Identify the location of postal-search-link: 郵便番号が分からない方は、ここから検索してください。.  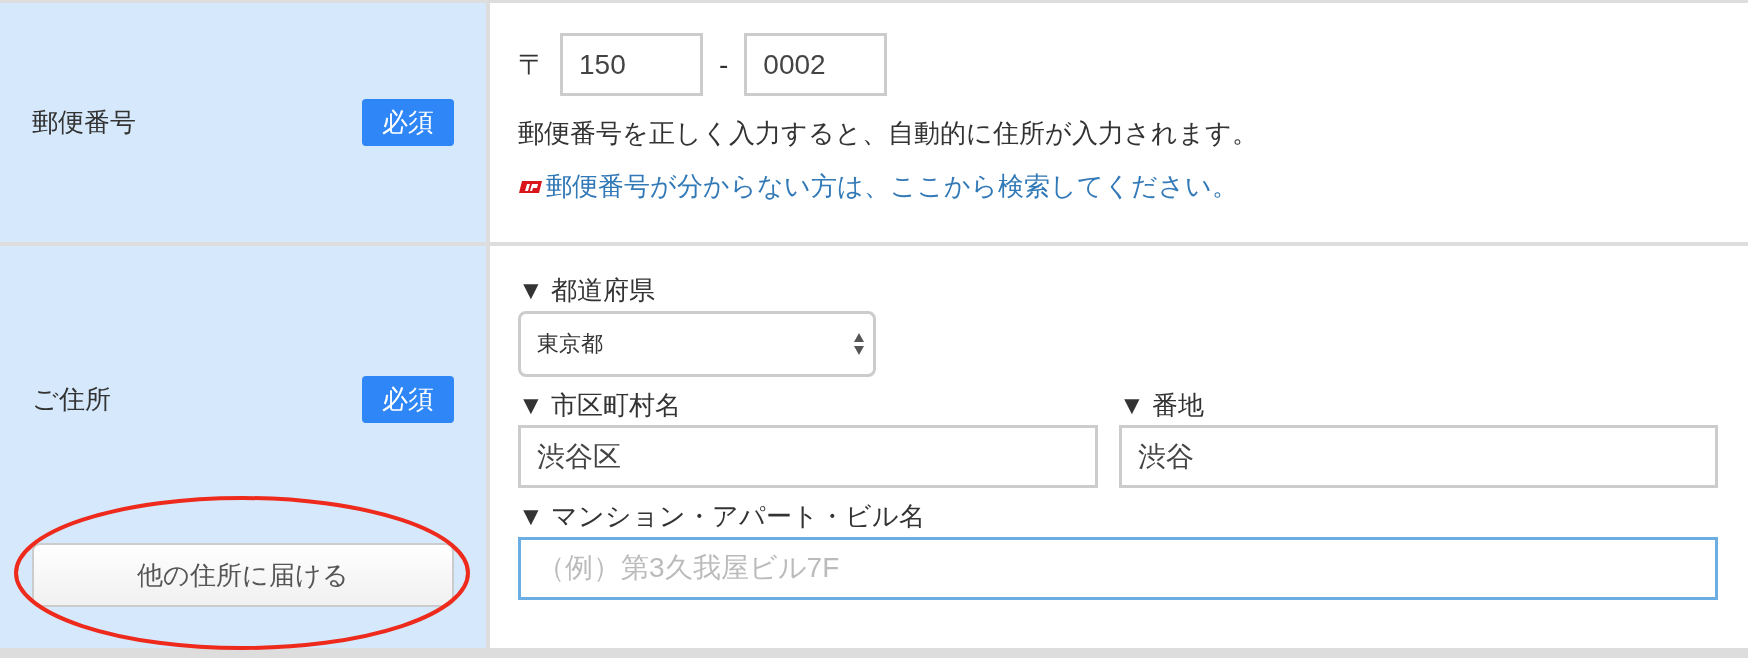
(892, 186).